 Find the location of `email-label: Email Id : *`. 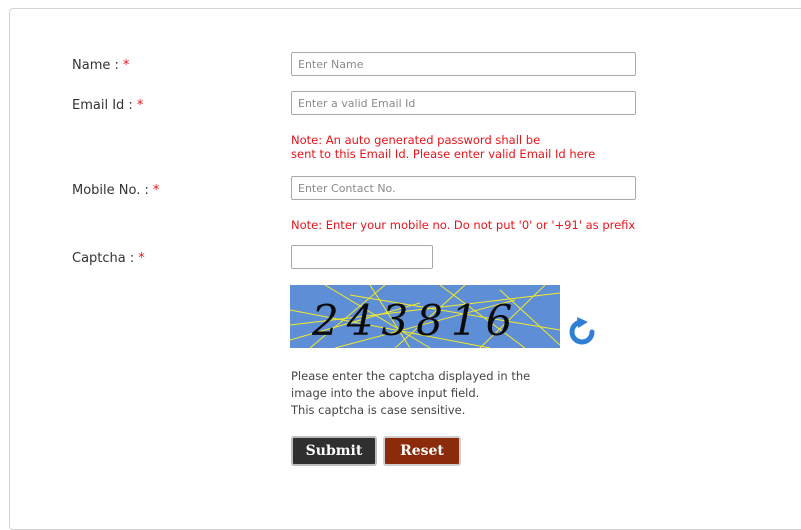

email-label: Email Id : * is located at coordinates (107, 105).